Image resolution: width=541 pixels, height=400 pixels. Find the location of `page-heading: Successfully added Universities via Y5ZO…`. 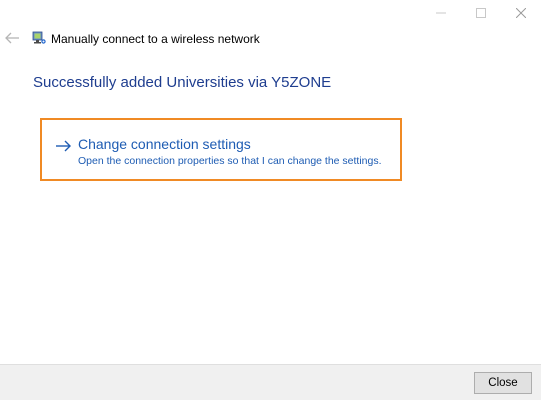

page-heading: Successfully added Universities via Y5ZO… is located at coordinates (182, 82).